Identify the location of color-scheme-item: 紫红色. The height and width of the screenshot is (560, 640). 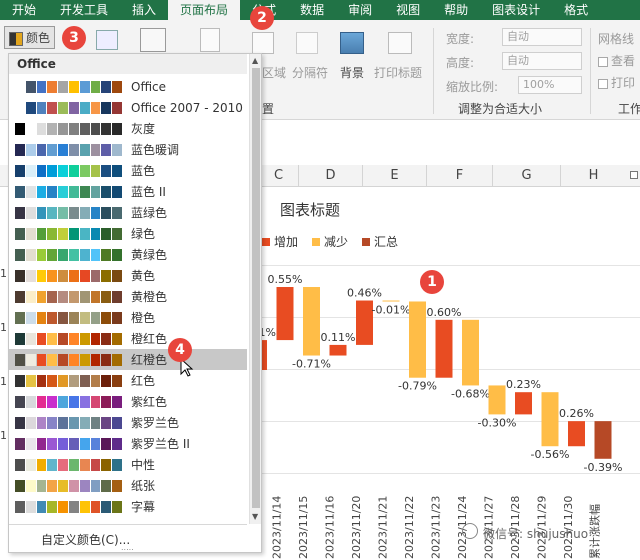
(128, 401).